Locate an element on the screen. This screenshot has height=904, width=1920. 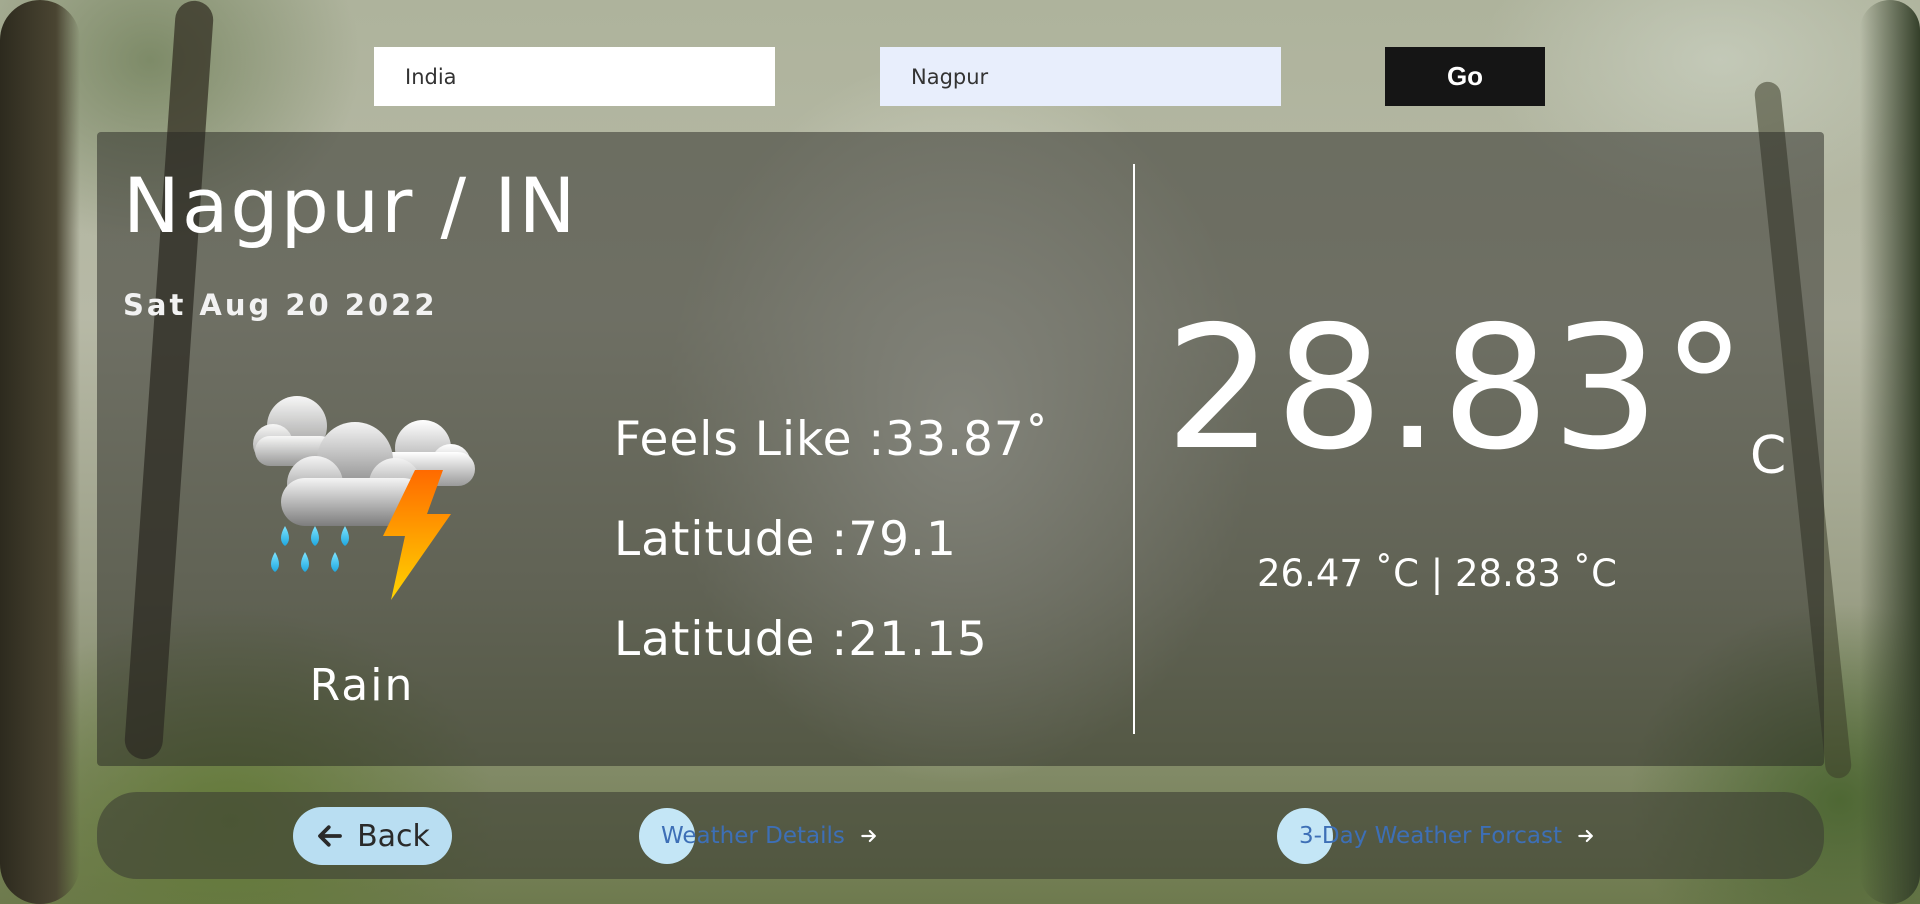
forecast-link: 3-Day Weather Forcast is located at coordinates (1436, 836).